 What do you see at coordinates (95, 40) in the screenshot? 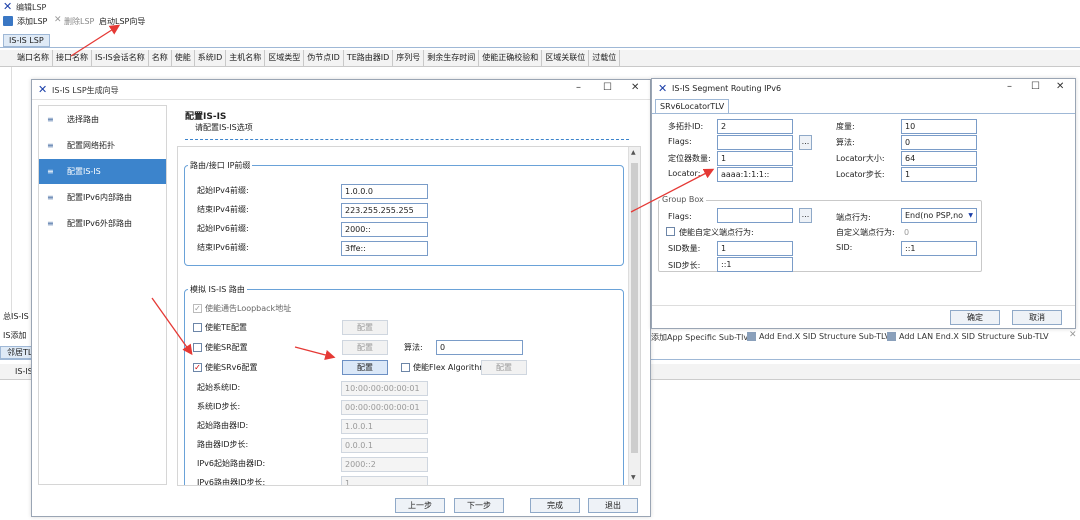
I see `arrow-to-wizard-button` at bounding box center [95, 40].